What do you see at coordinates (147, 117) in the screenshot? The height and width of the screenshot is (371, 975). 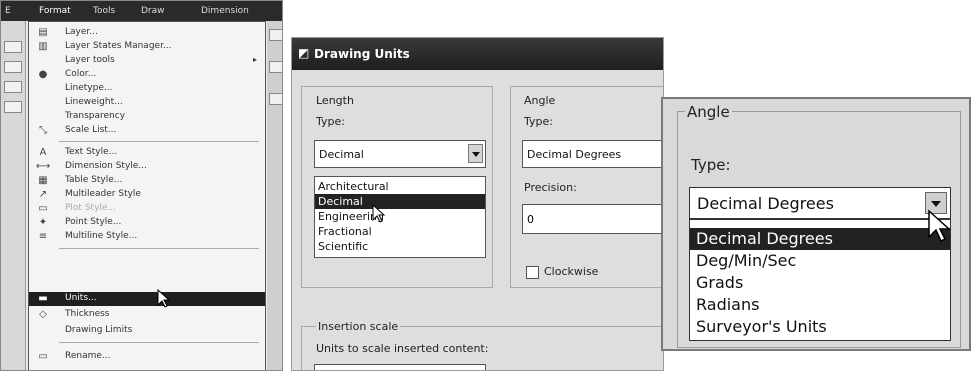 I see `menu-item-transparency: Transparency` at bounding box center [147, 117].